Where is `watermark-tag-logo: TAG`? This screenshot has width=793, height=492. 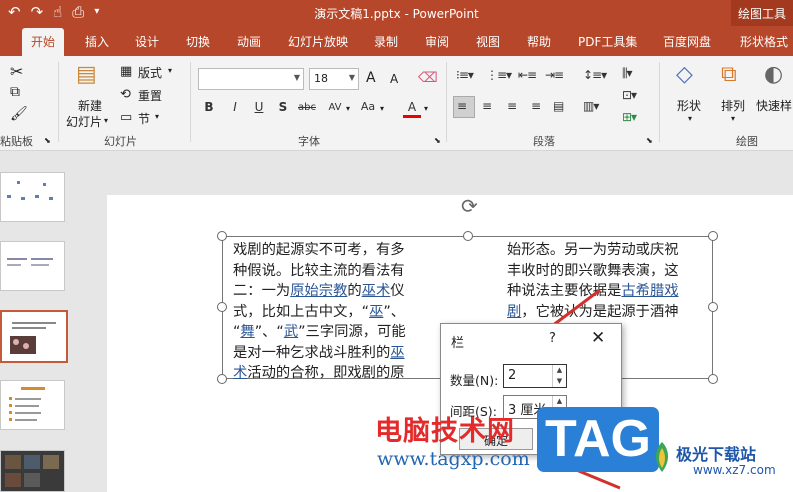
watermark-tag-logo: TAG is located at coordinates (598, 439).